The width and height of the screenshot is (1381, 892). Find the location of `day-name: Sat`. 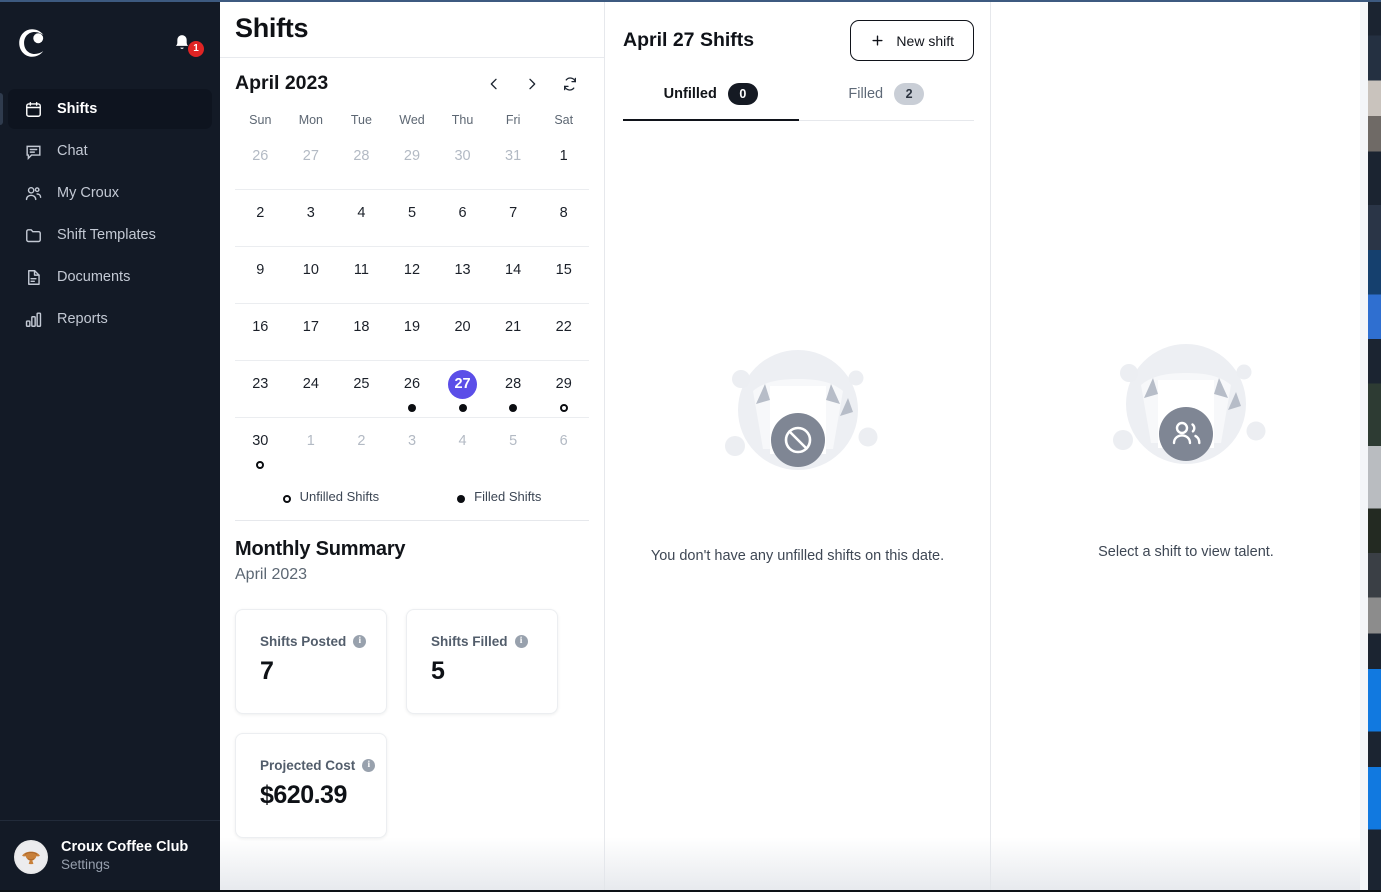

day-name: Sat is located at coordinates (564, 120).